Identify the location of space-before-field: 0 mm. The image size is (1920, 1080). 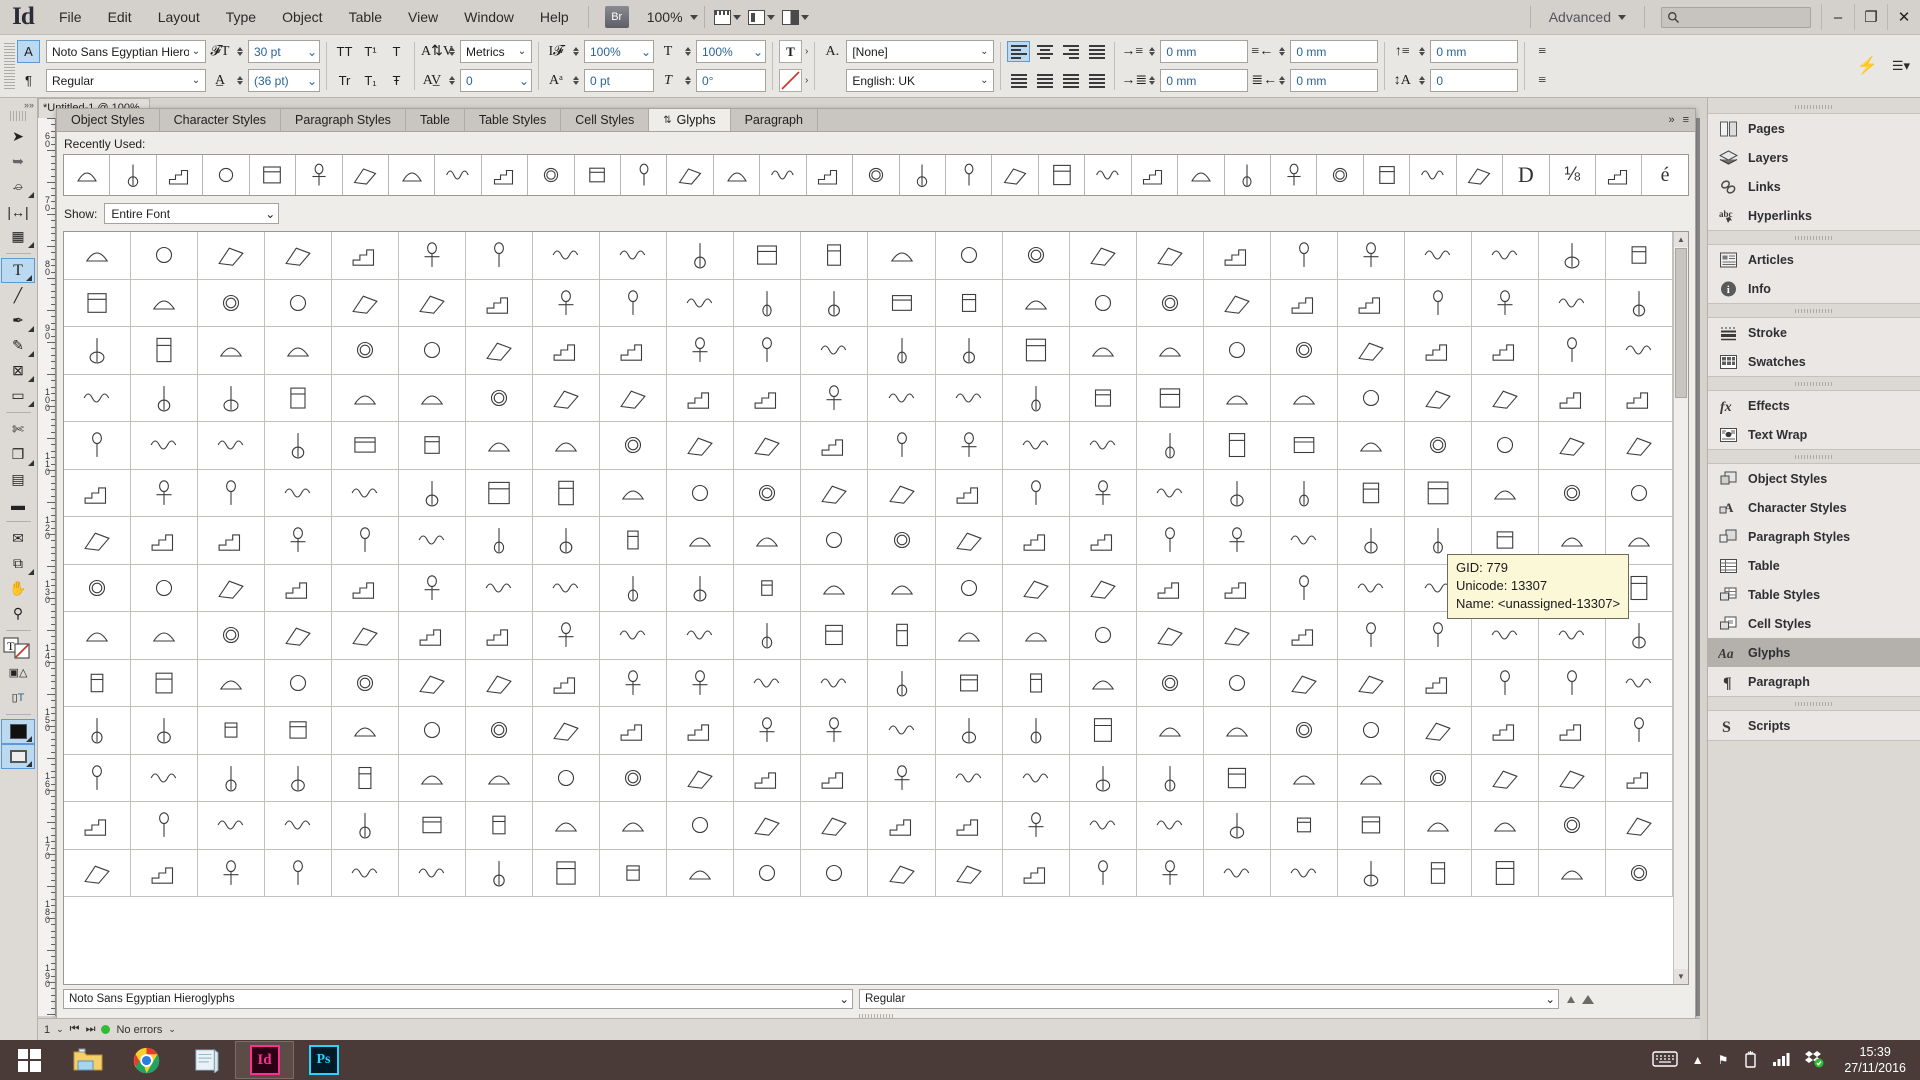
(1474, 51).